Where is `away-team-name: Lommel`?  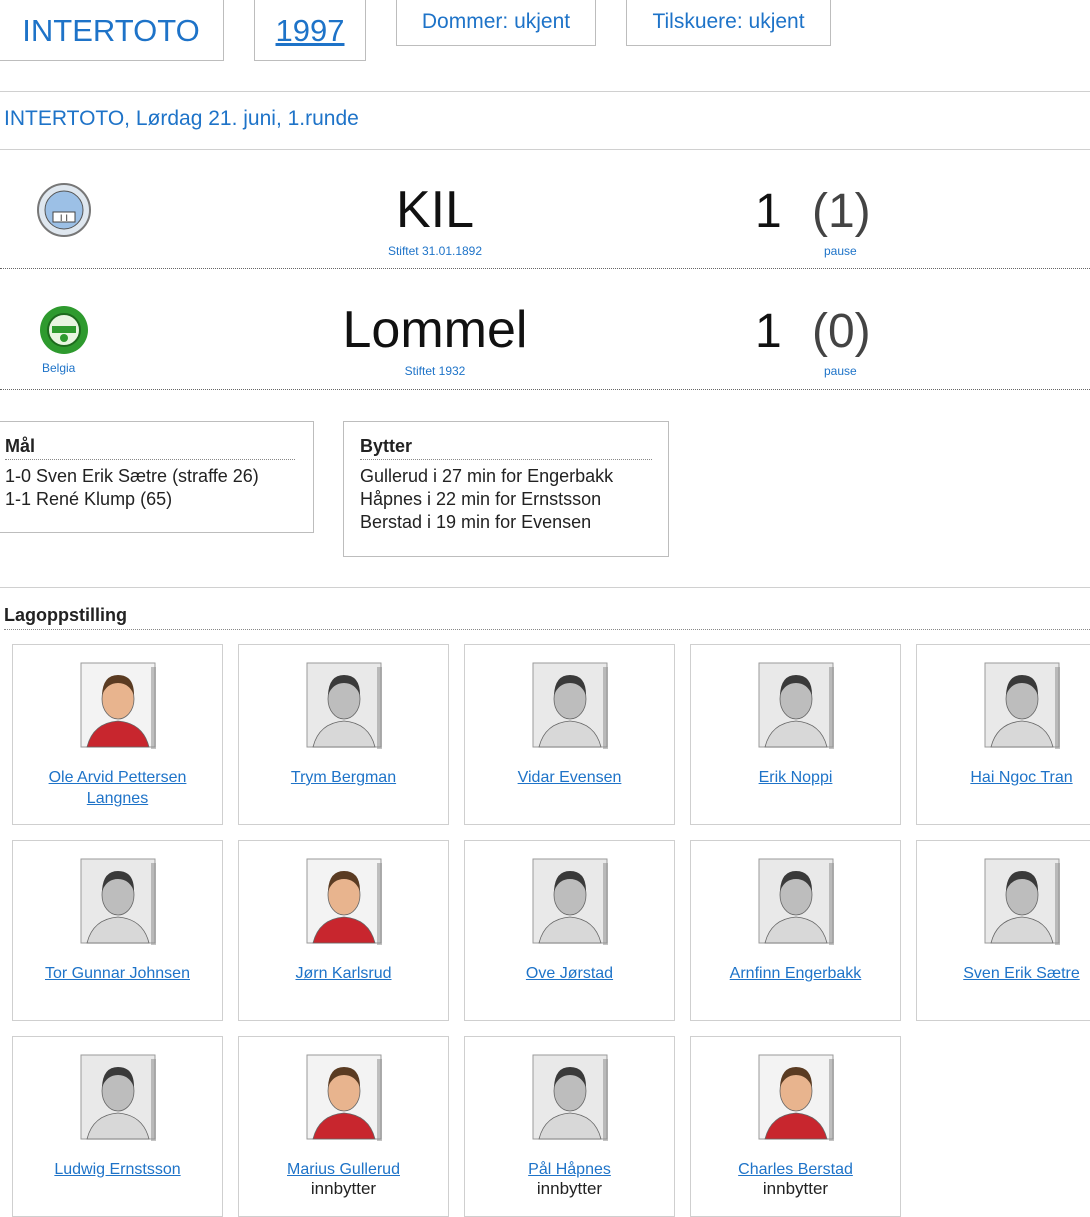 away-team-name: Lommel is located at coordinates (435, 330).